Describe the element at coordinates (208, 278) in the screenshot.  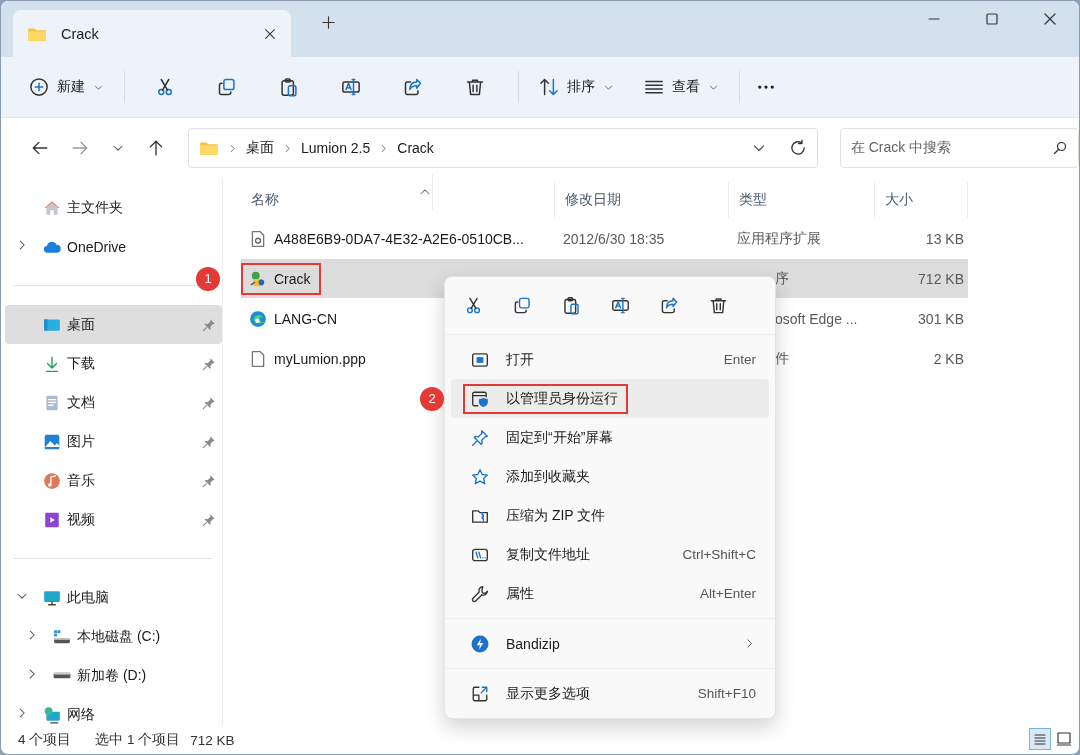
I see `step-badge: 1` at that location.